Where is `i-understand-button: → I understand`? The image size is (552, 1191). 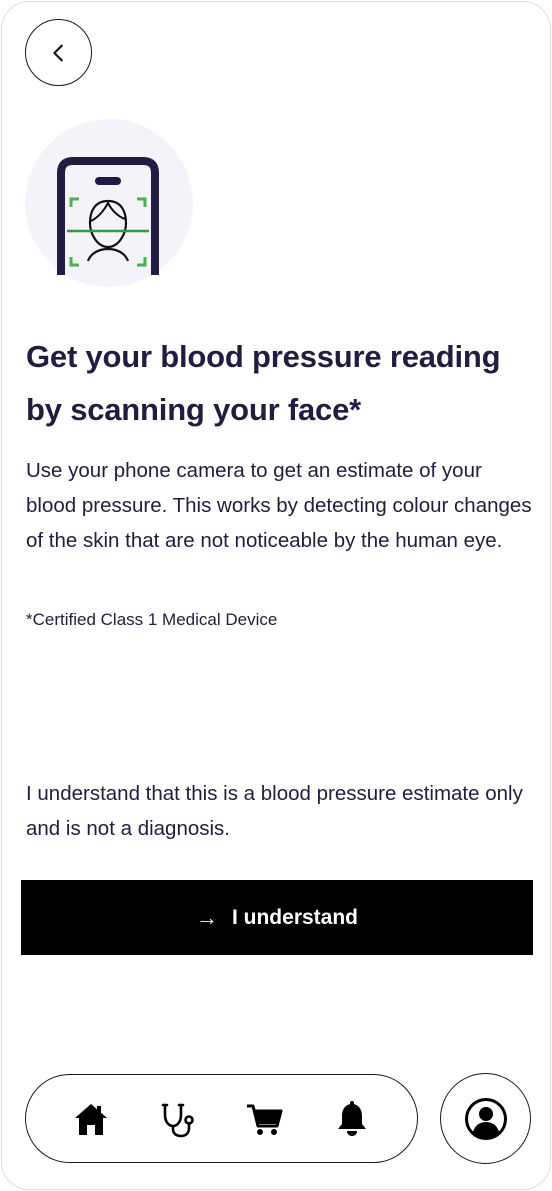 i-understand-button: → I understand is located at coordinates (277, 917).